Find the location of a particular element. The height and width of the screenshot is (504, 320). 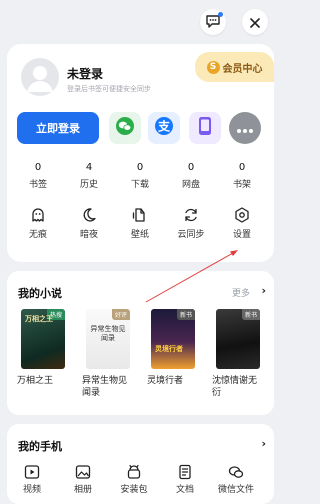

phone-icon is located at coordinates (205, 128).